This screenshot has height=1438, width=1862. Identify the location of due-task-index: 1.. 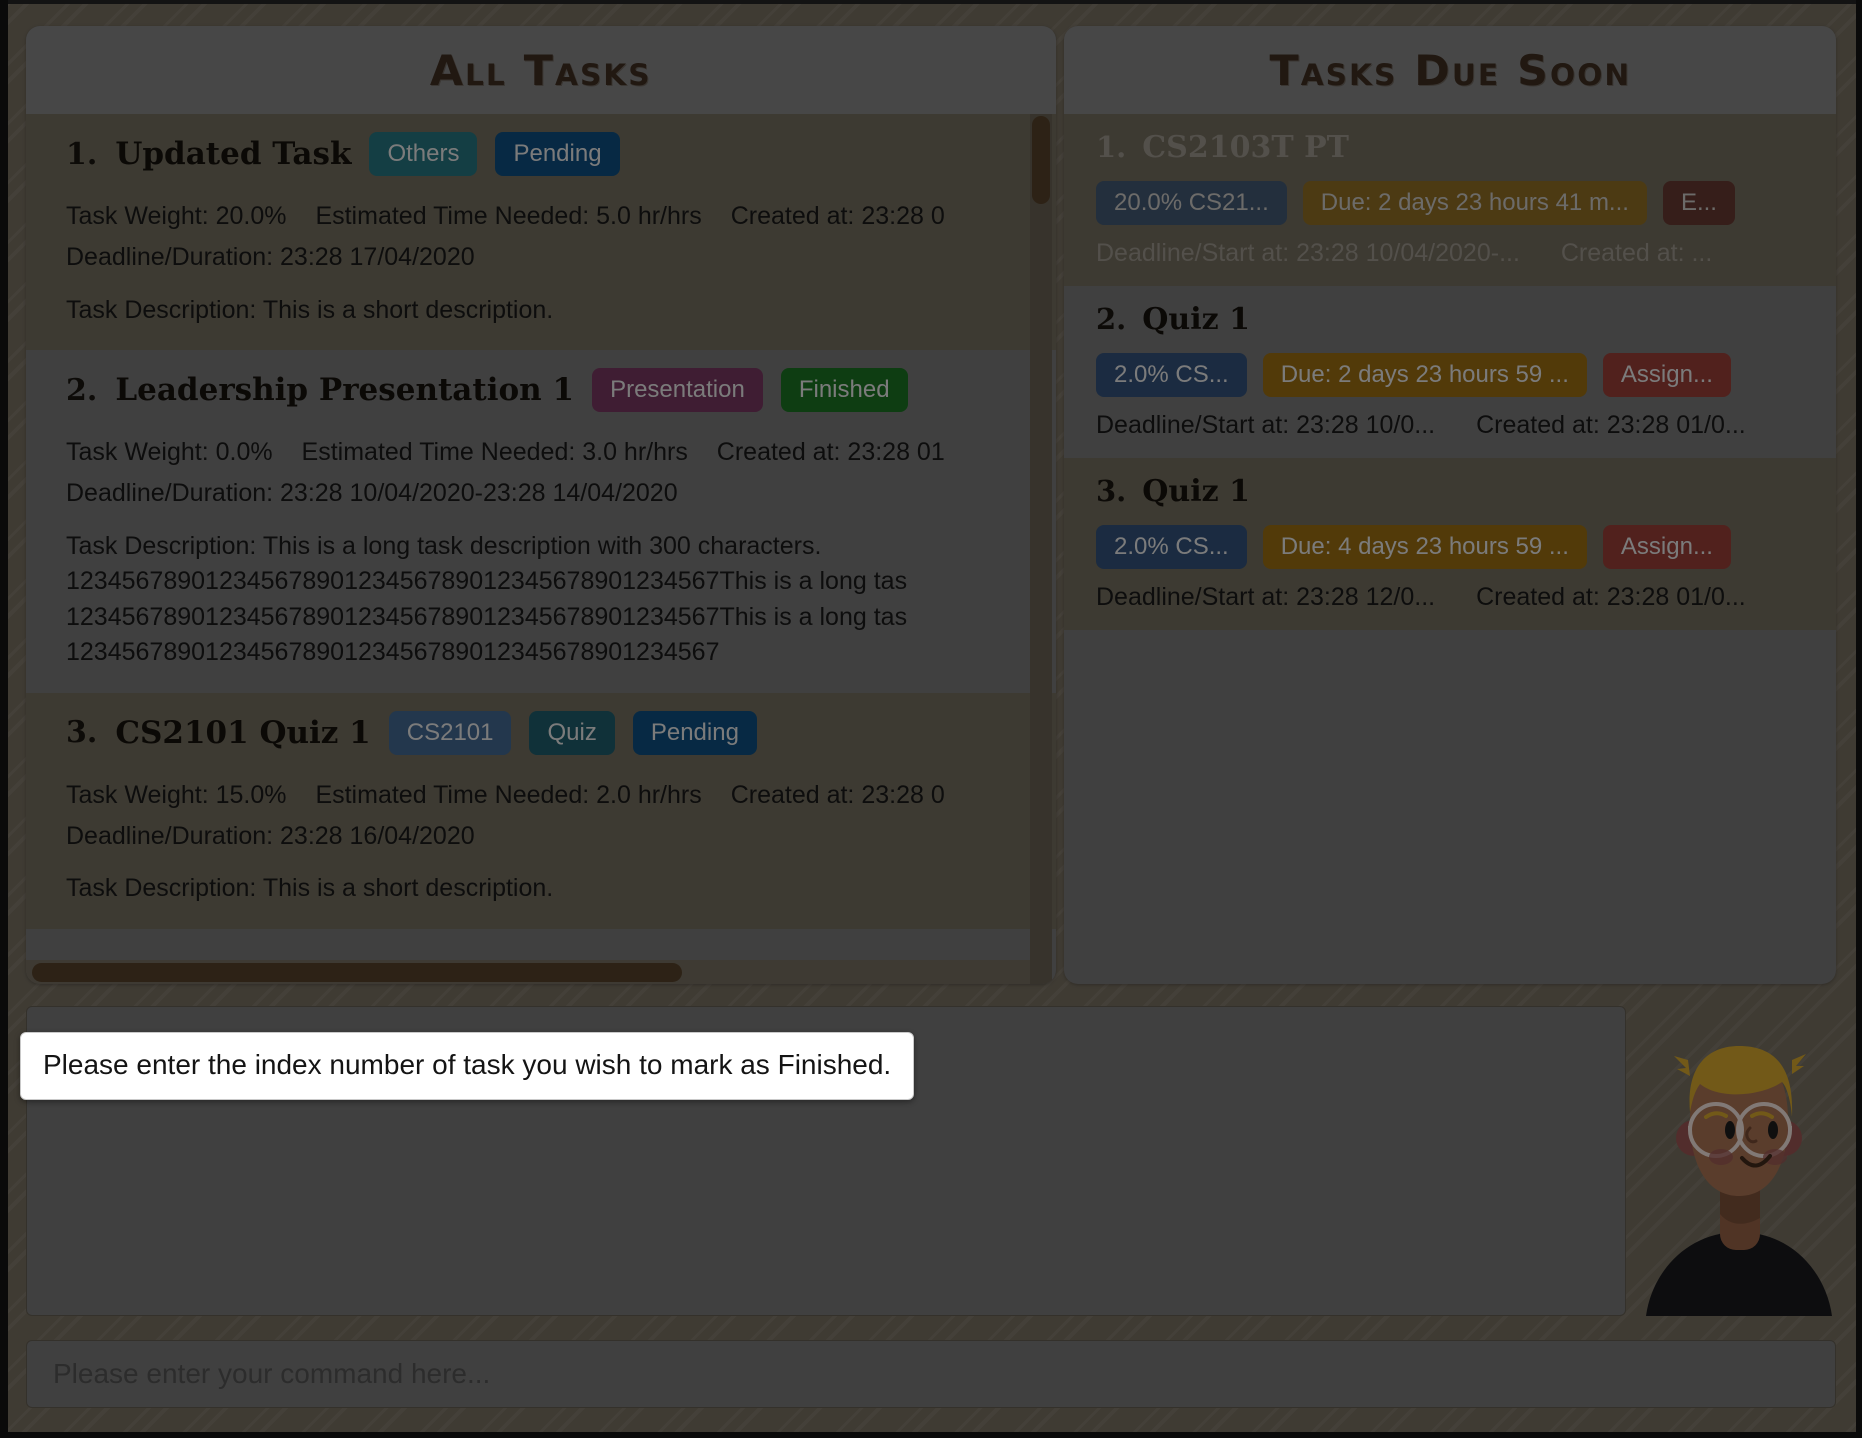
(1111, 147).